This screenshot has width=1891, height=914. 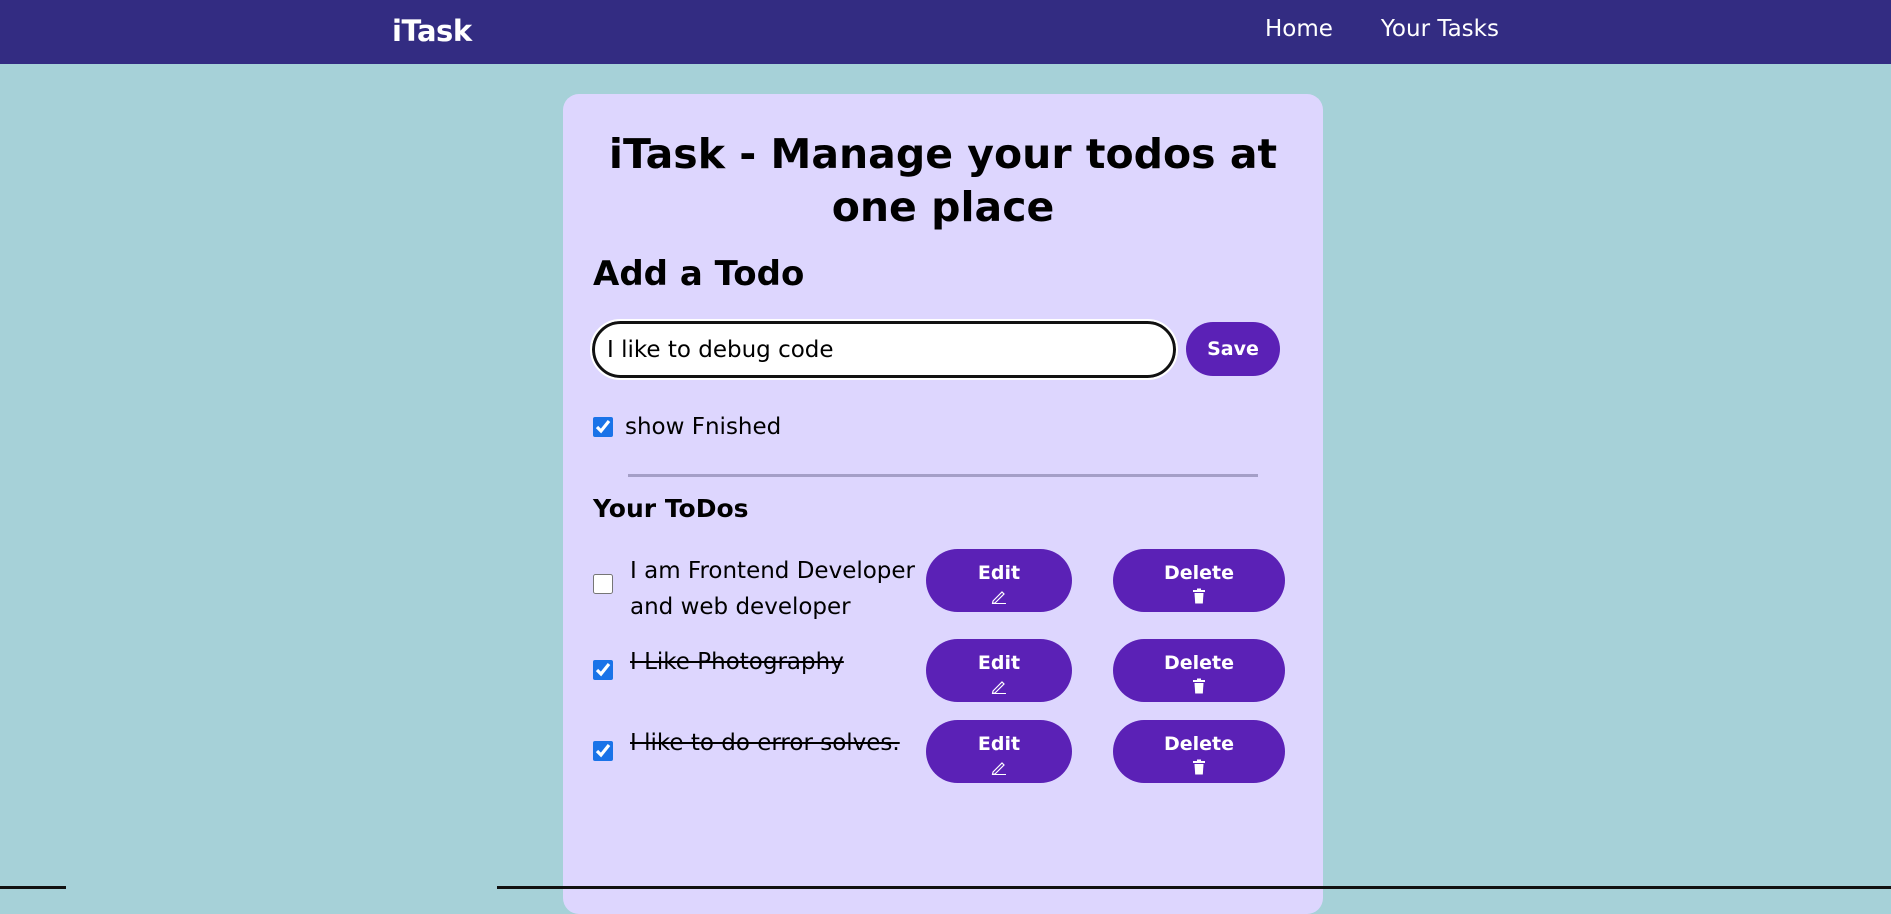 I want to click on nav-link-home: Home, so click(x=1299, y=29).